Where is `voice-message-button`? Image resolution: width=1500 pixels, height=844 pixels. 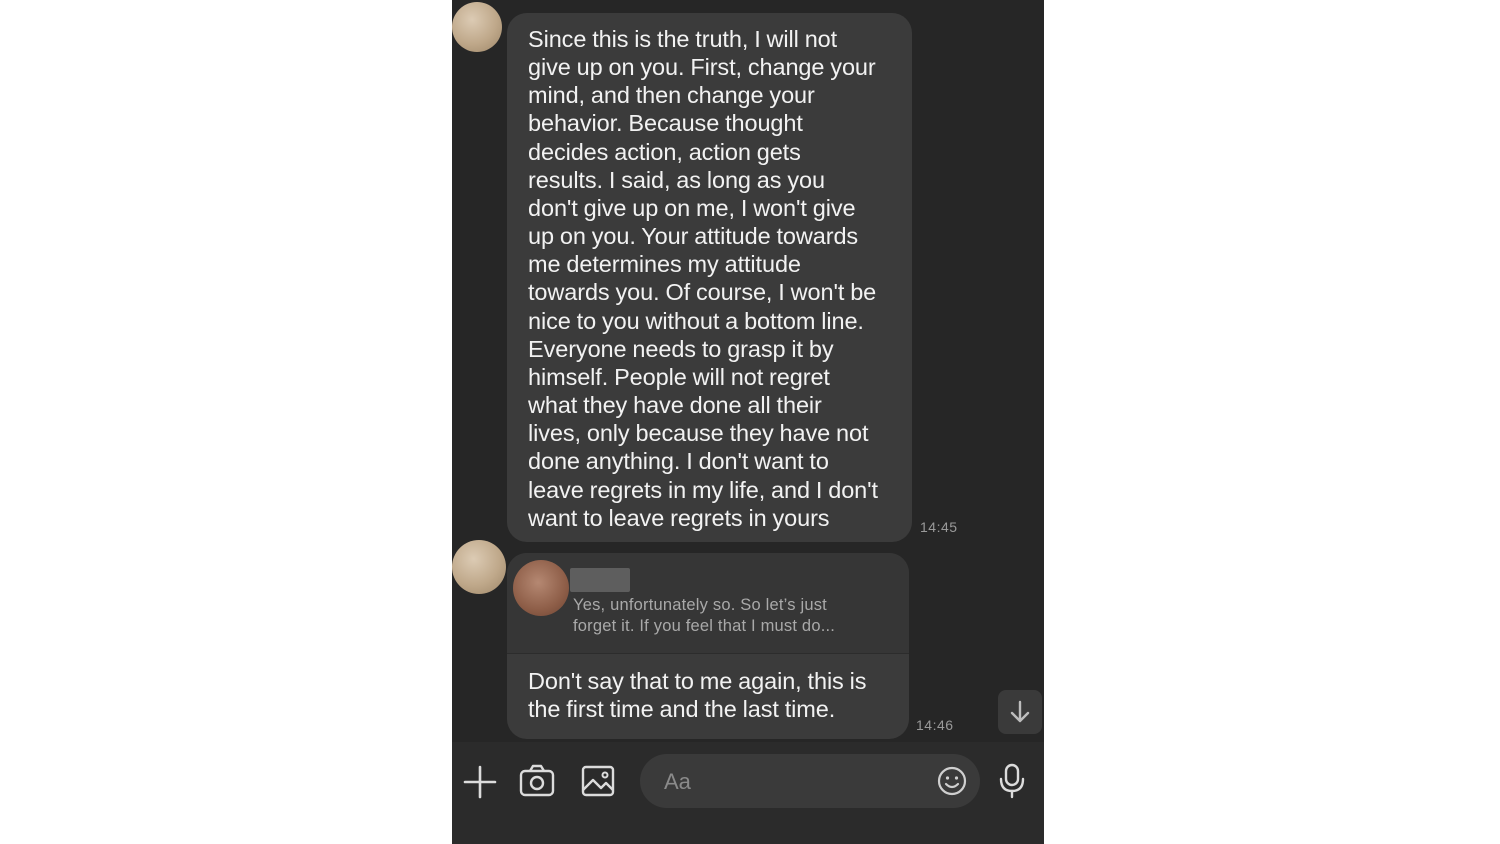
voice-message-button is located at coordinates (1012, 783).